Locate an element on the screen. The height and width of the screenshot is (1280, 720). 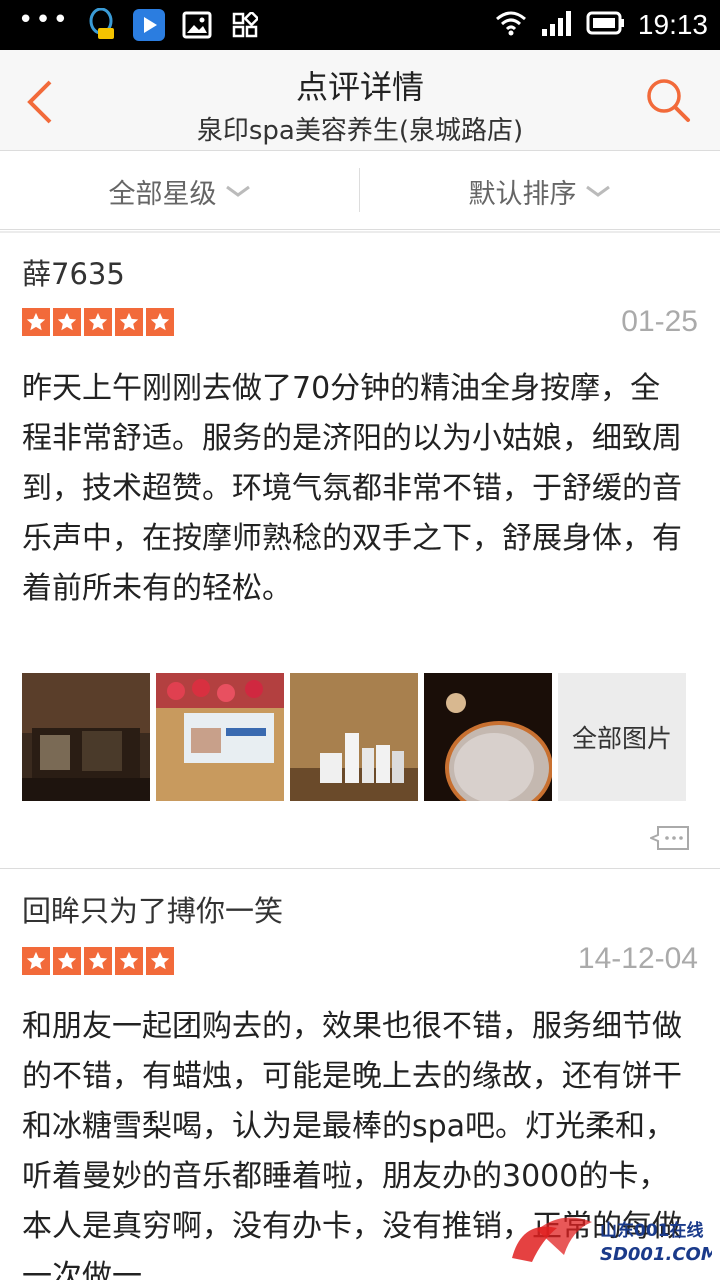
review-username: 回眸只为了搏你一笑 is located at coordinates (153, 911).